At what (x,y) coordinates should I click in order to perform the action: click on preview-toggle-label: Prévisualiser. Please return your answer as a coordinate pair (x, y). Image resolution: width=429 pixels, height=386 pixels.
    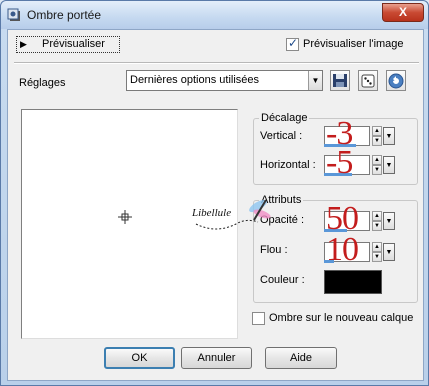
    Looking at the image, I should click on (73, 44).